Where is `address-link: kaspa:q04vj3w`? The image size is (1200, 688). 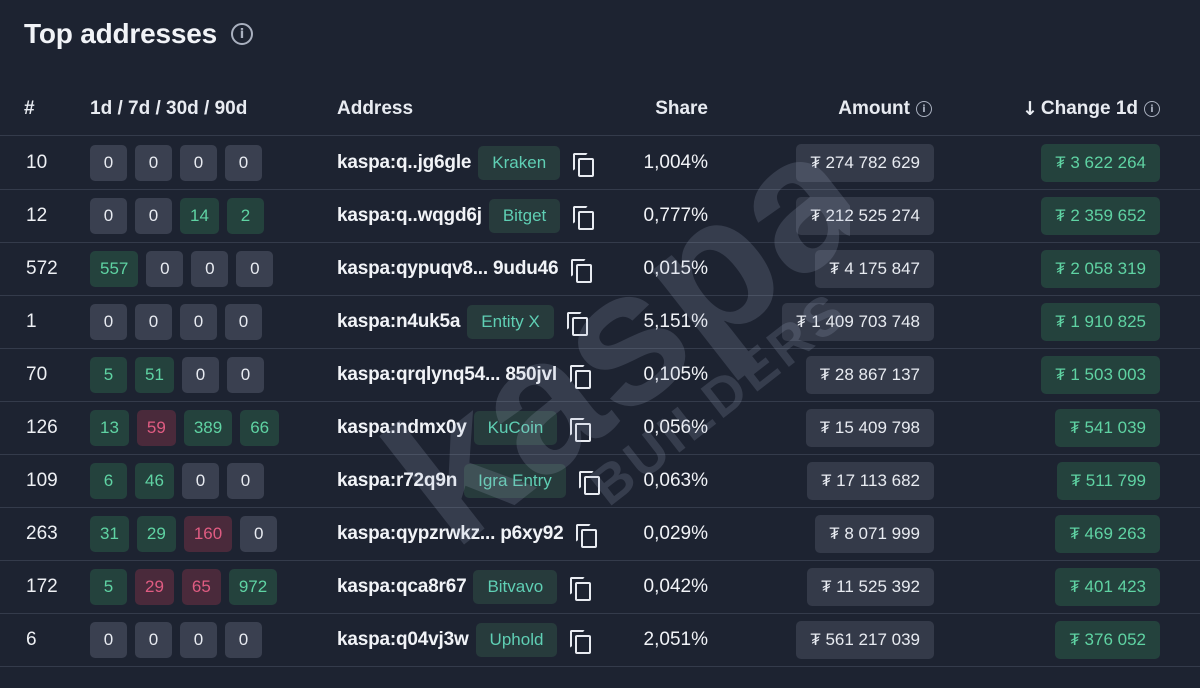 address-link: kaspa:q04vj3w is located at coordinates (403, 640).